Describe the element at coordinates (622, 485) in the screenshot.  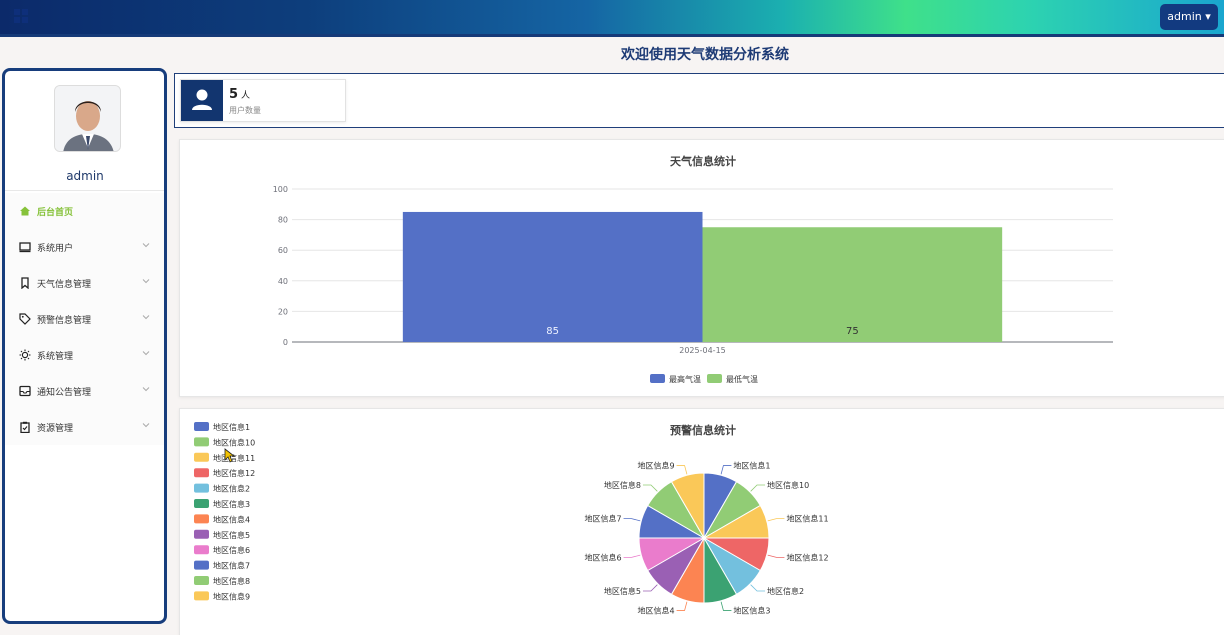
I see `pie-label: 地区信息8` at that location.